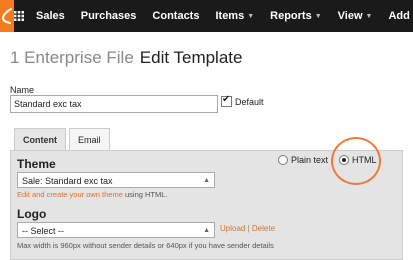 This screenshot has height=260, width=413. What do you see at coordinates (249, 101) in the screenshot?
I see `default-label: Default` at bounding box center [249, 101].